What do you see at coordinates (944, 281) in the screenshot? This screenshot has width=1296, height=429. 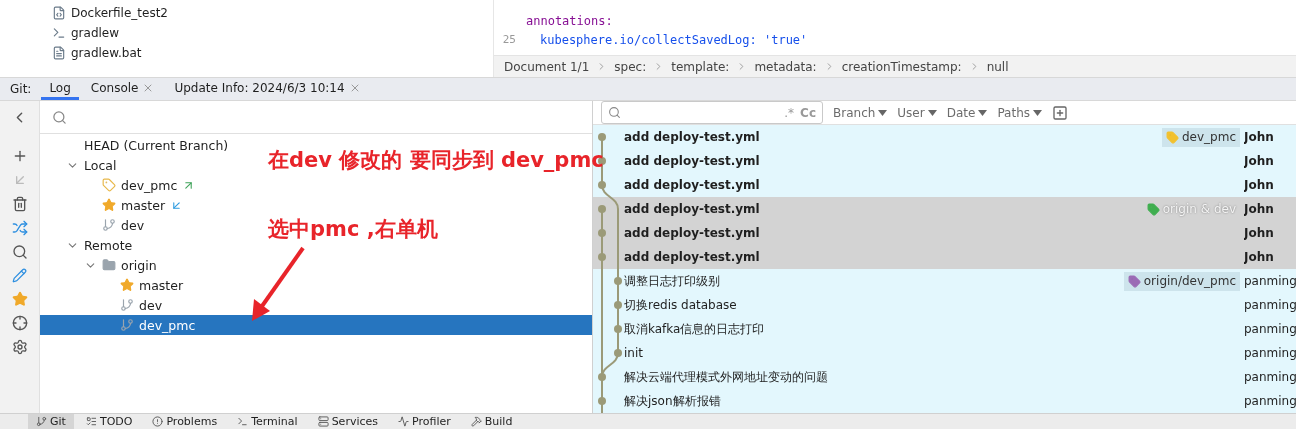 I see `commit-row: 调整日志打印级别 origin/dev_pmc panming` at bounding box center [944, 281].